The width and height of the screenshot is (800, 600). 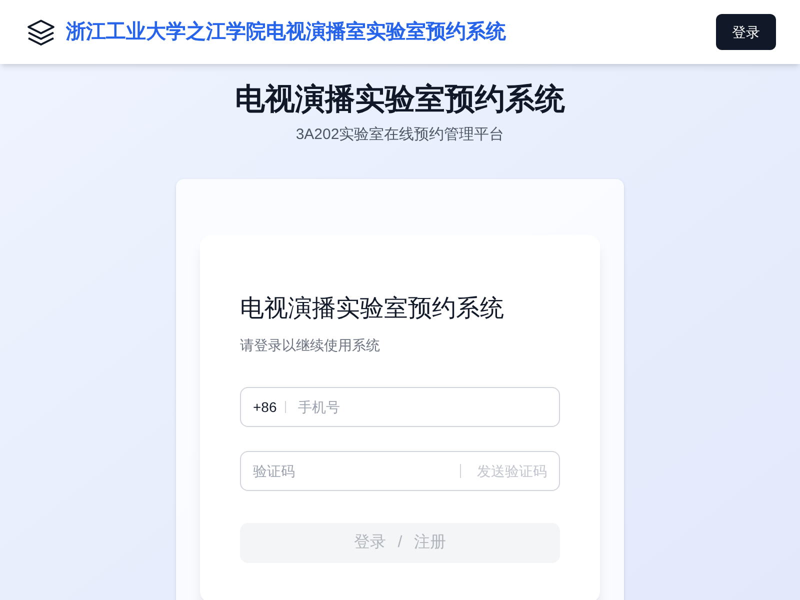 What do you see at coordinates (310, 345) in the screenshot?
I see `login-subtitle: 请登录以继续使用系统` at bounding box center [310, 345].